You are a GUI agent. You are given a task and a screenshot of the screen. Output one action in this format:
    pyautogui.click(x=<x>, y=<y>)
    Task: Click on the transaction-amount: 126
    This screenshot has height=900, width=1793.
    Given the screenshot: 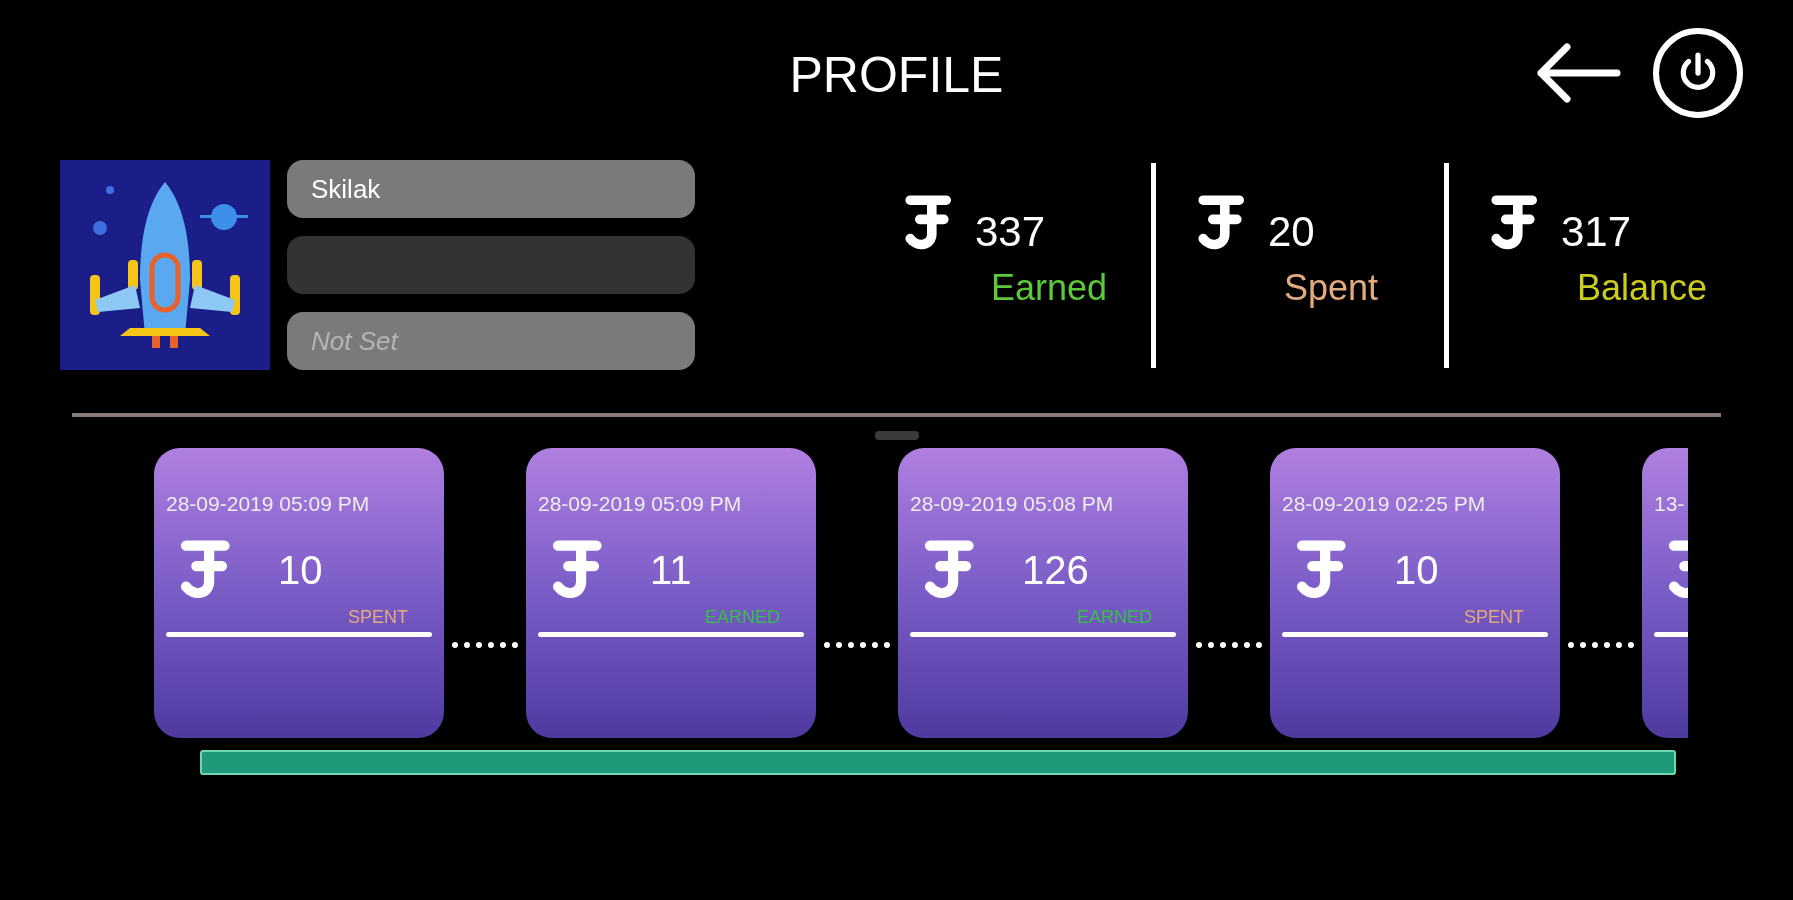 What is the action you would take?
    pyautogui.click(x=1055, y=570)
    